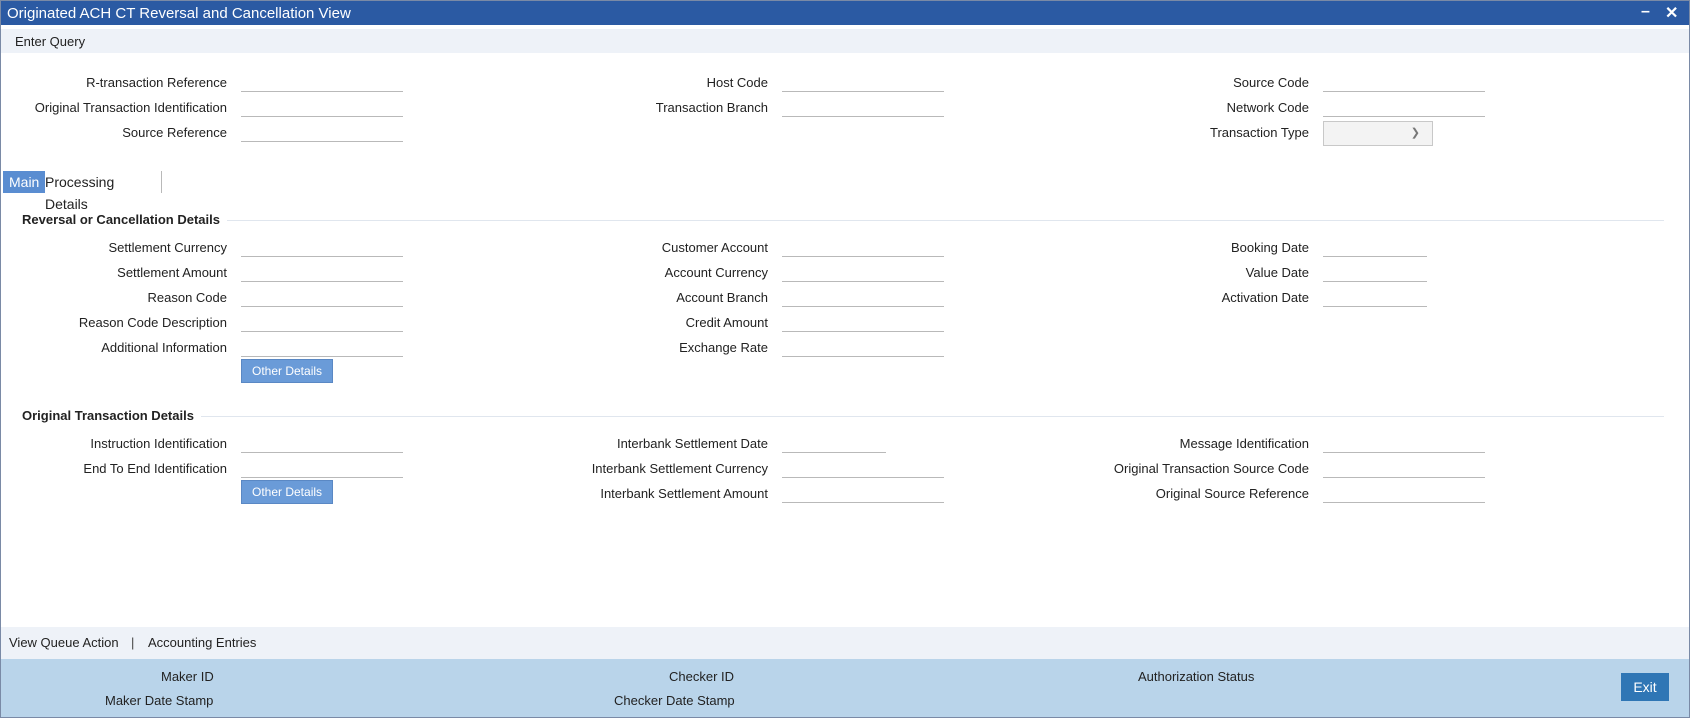 Image resolution: width=1690 pixels, height=718 pixels. What do you see at coordinates (1259, 132) in the screenshot?
I see `transaction-type-label: Transaction Type` at bounding box center [1259, 132].